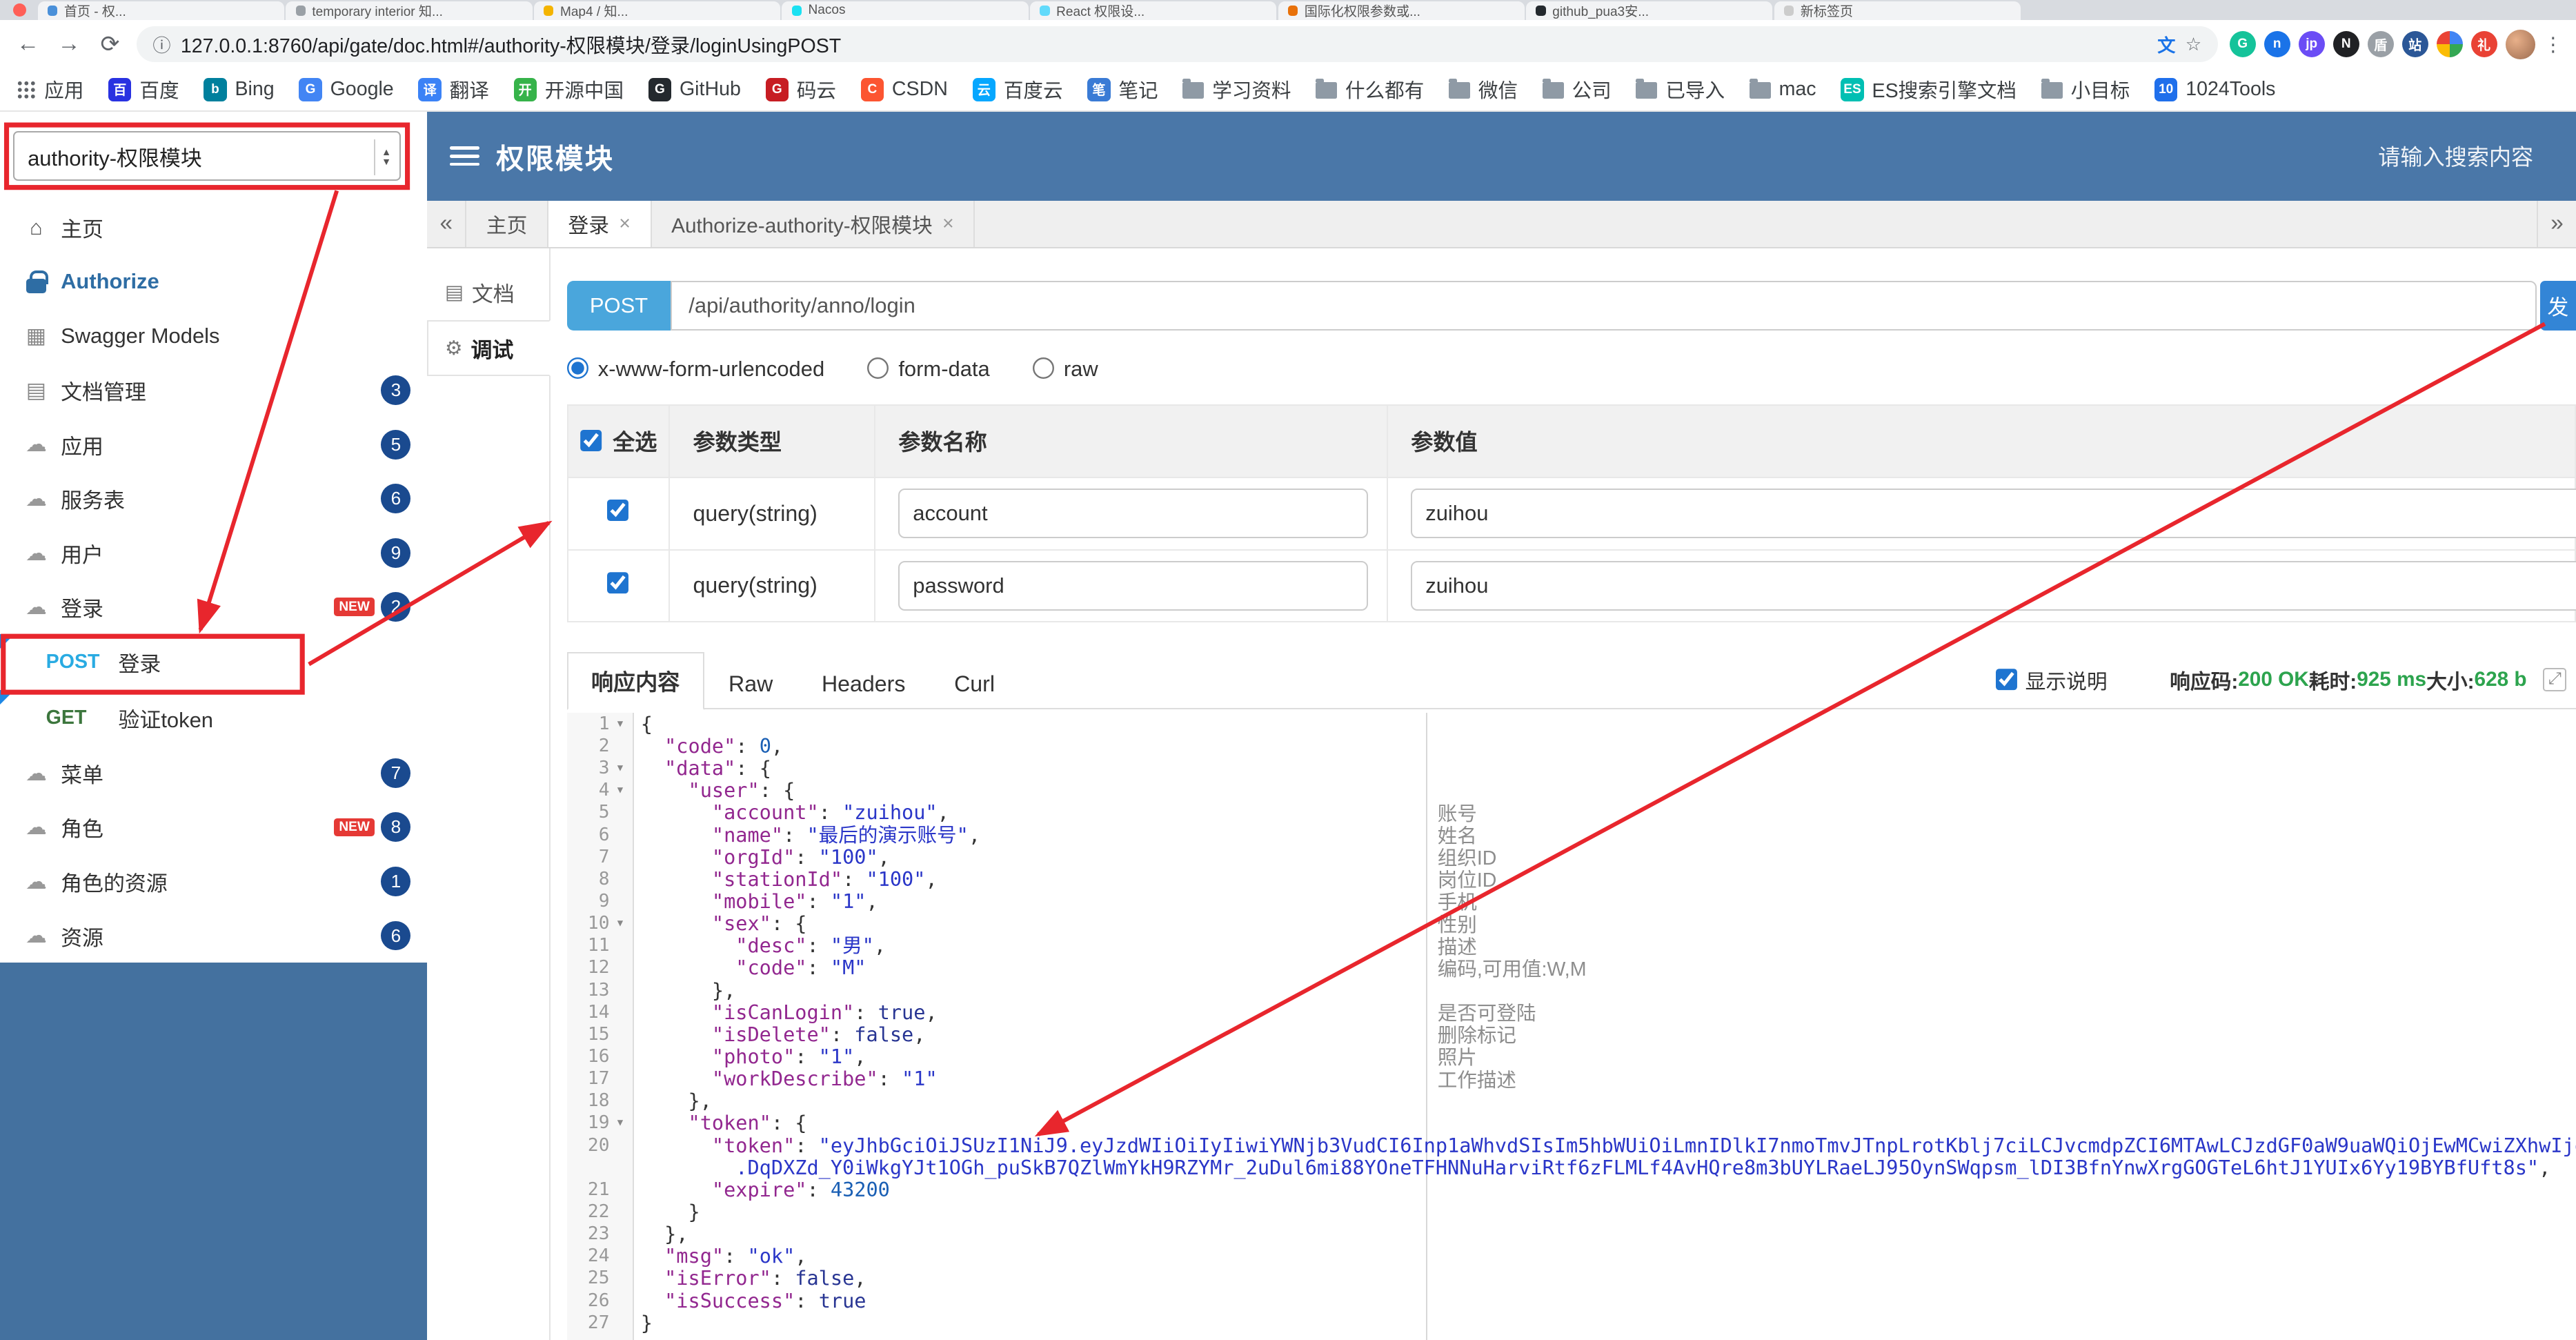  I want to click on extension-icon, so click(2449, 44).